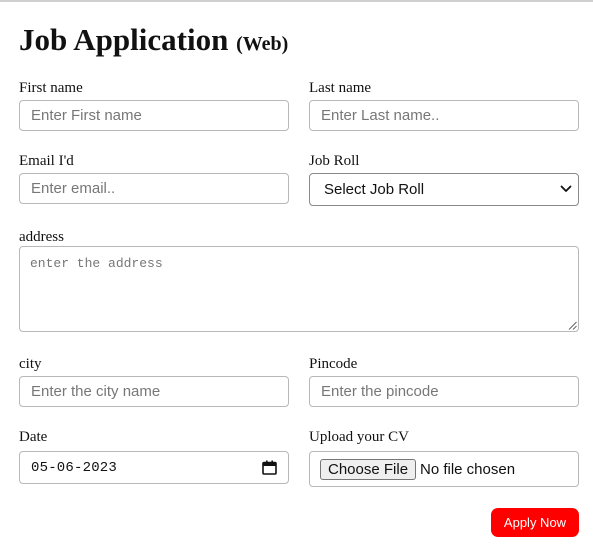  I want to click on apply-now-button: Apply Now, so click(535, 522).